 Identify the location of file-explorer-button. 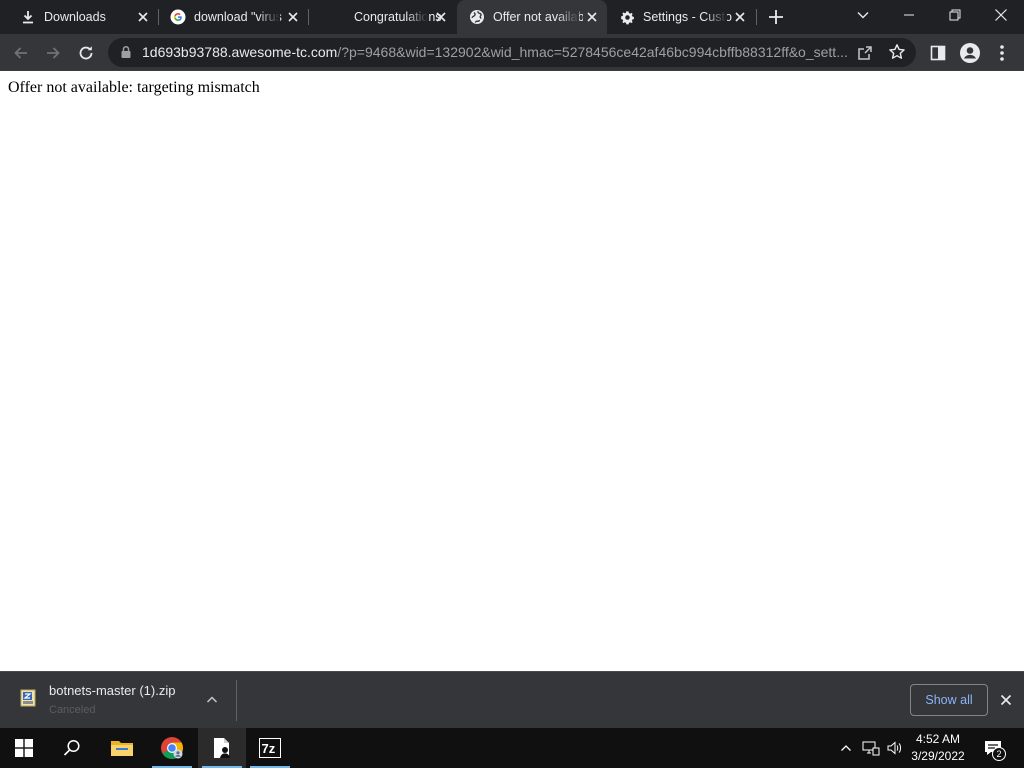
(122, 748).